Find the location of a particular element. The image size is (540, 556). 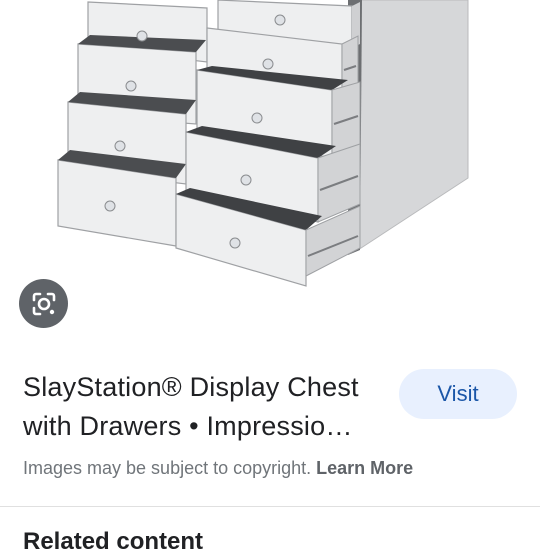

learn-more-link: Learn More is located at coordinates (364, 468).